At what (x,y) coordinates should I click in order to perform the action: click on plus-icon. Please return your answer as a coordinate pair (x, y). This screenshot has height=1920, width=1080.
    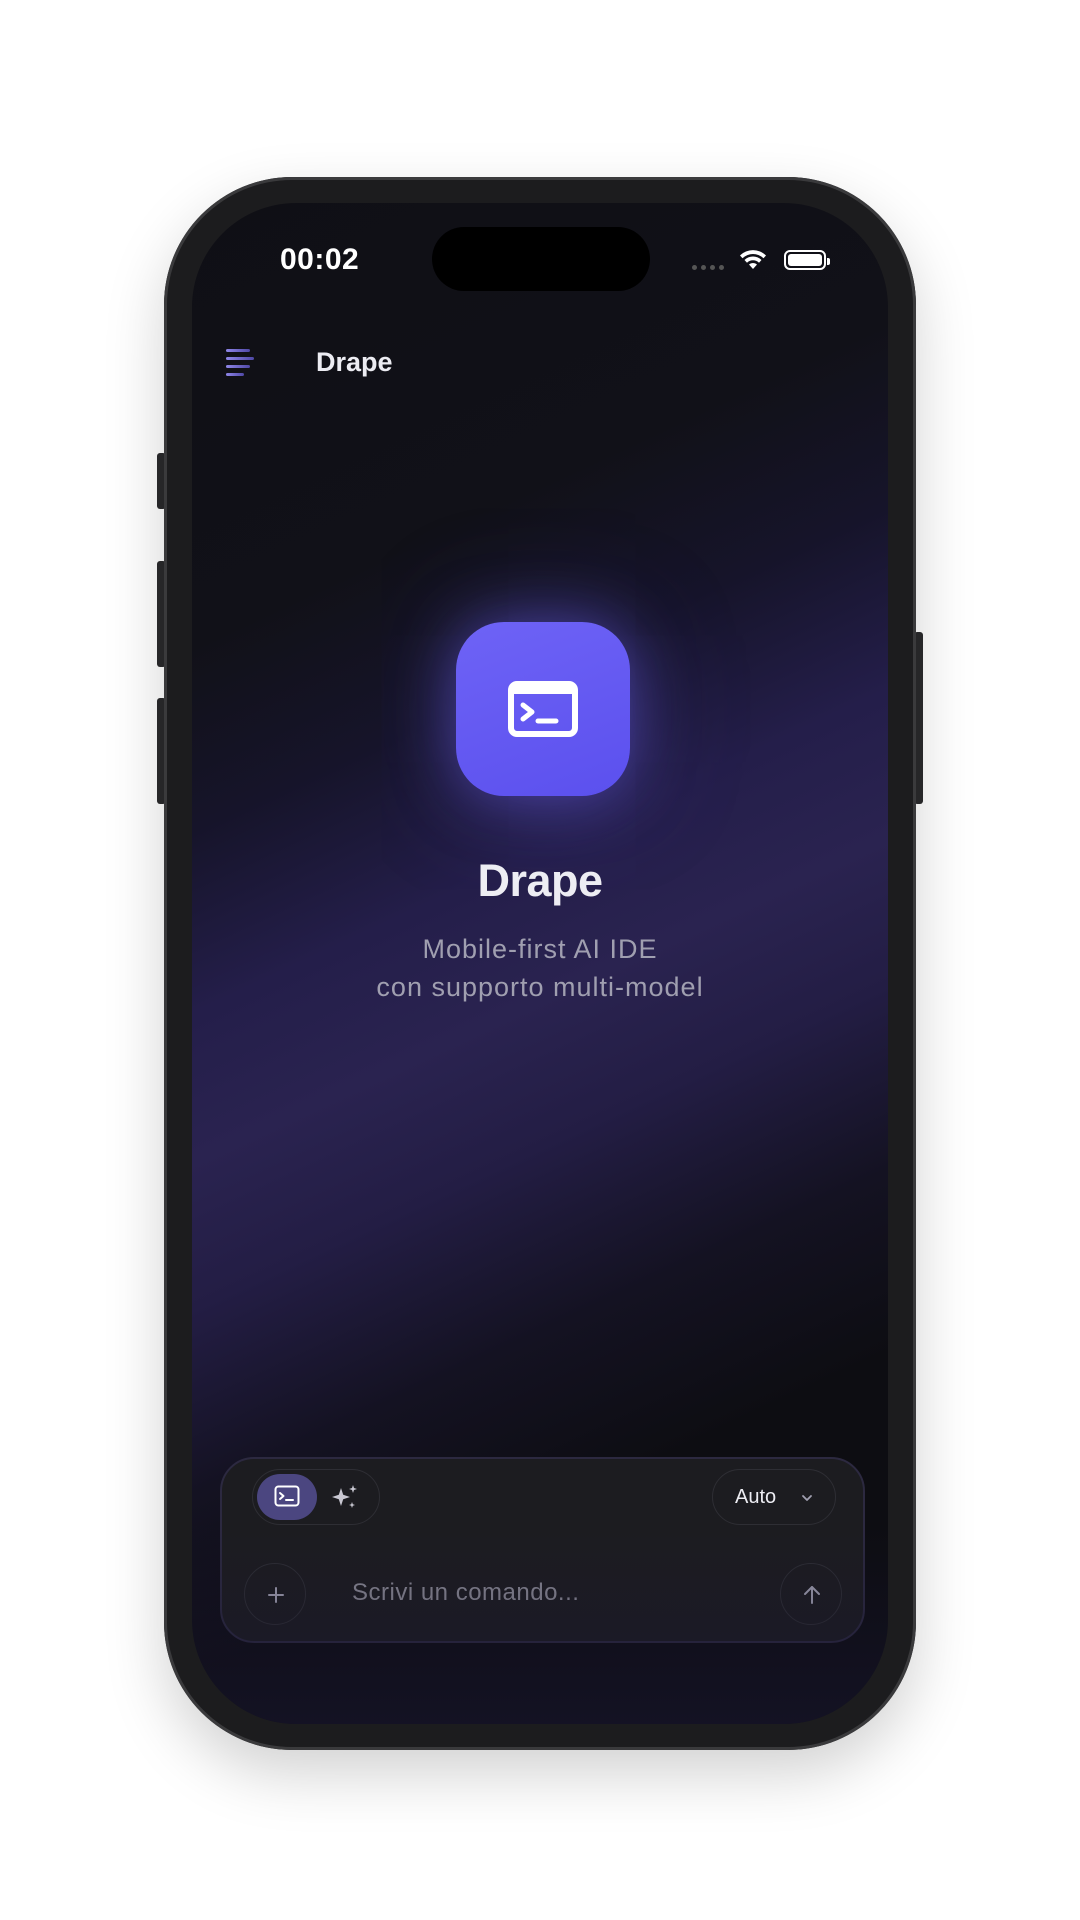
    Looking at the image, I should click on (276, 1595).